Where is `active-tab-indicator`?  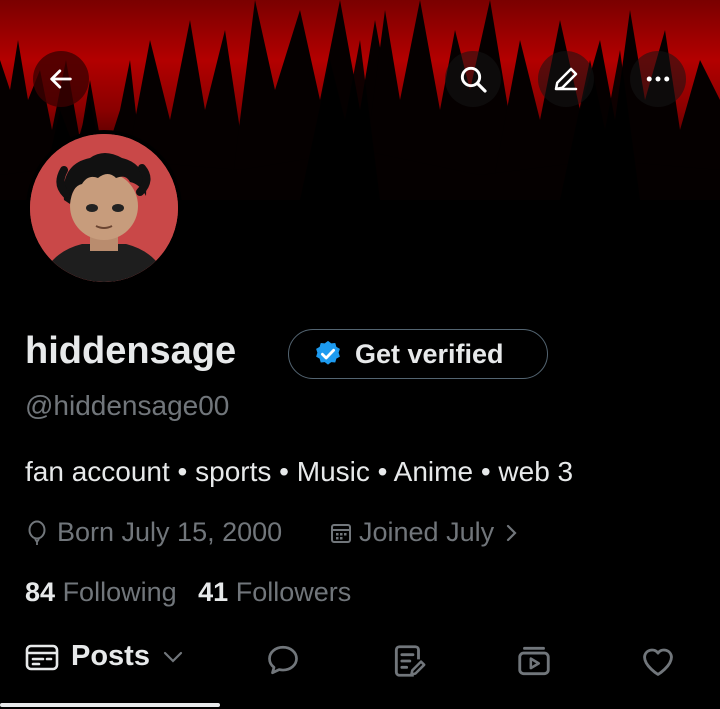
active-tab-indicator is located at coordinates (110, 705).